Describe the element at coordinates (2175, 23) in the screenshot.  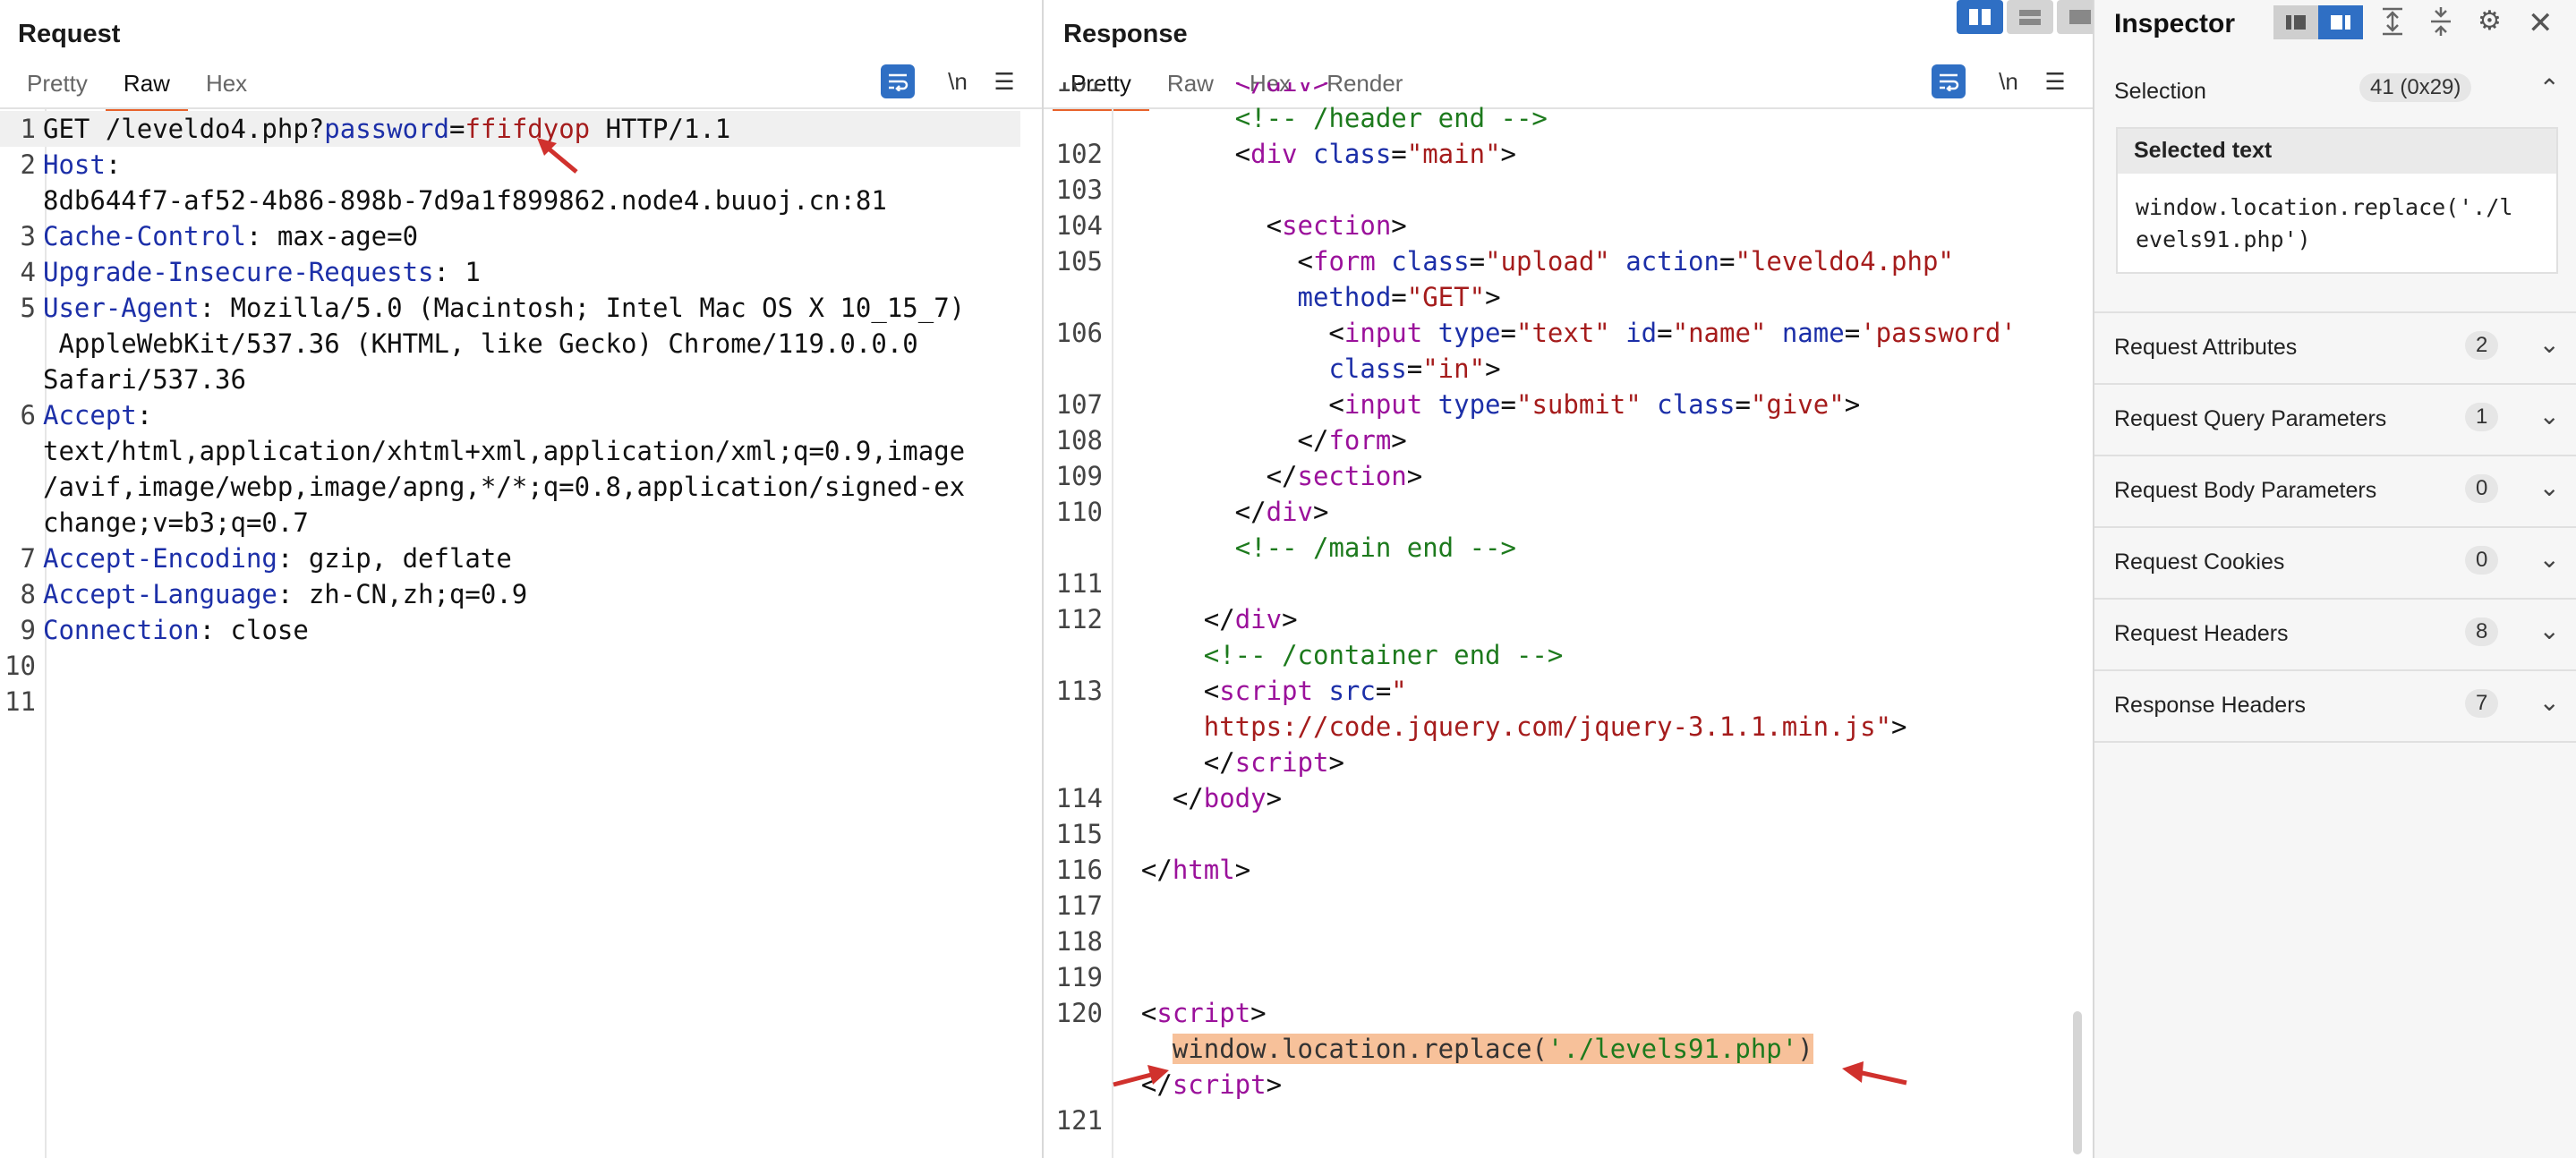
I see `inspector-title: Inspector` at that location.